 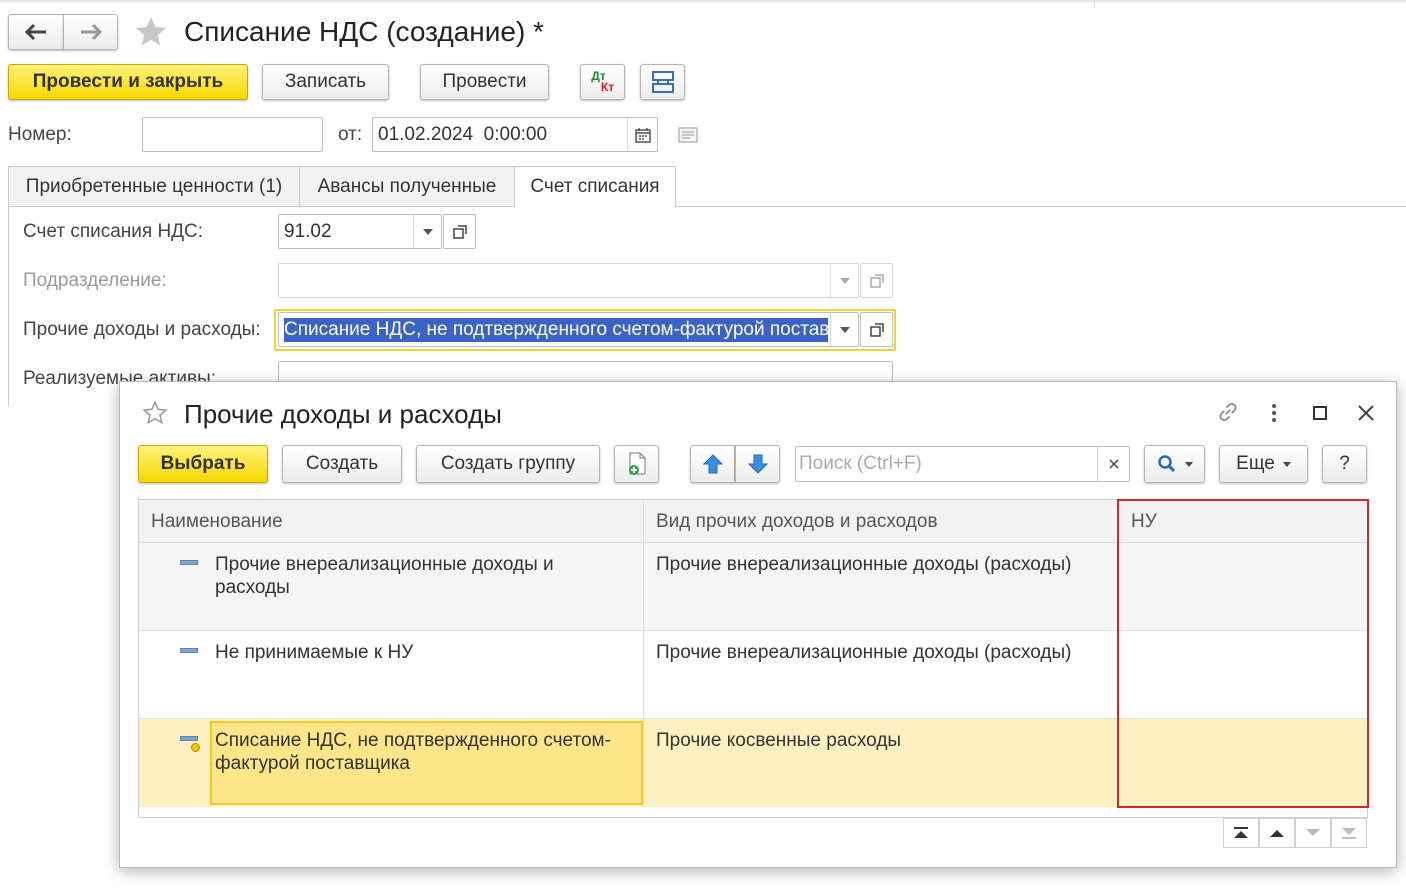 I want to click on scroll-down-button, so click(x=1313, y=833).